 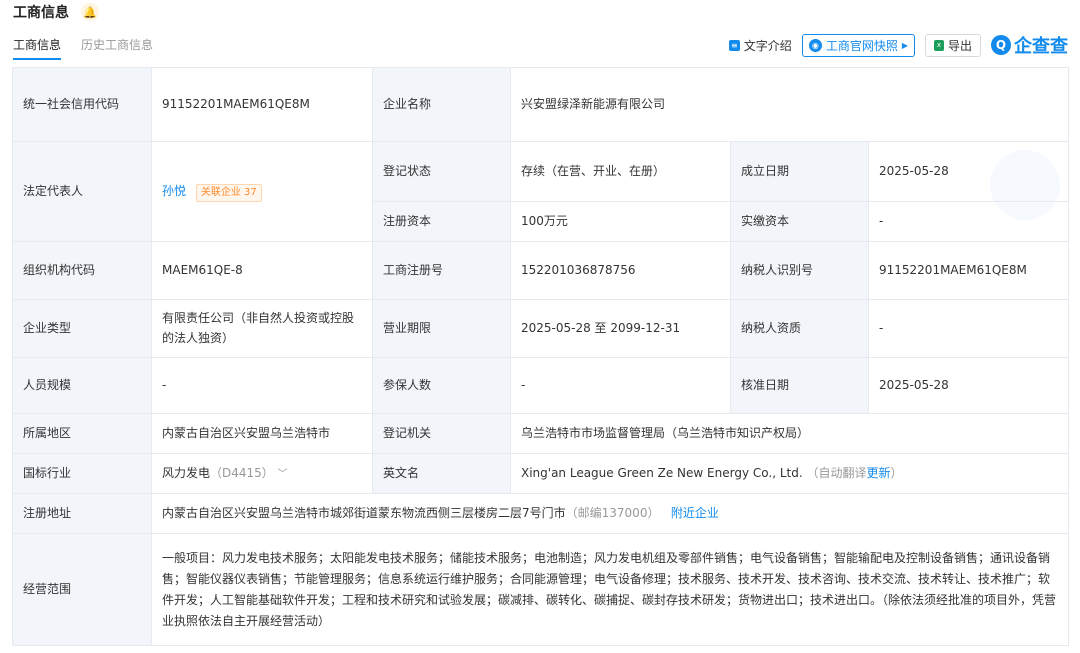 I want to click on est-date-value: 2025-05-28, so click(x=968, y=171).